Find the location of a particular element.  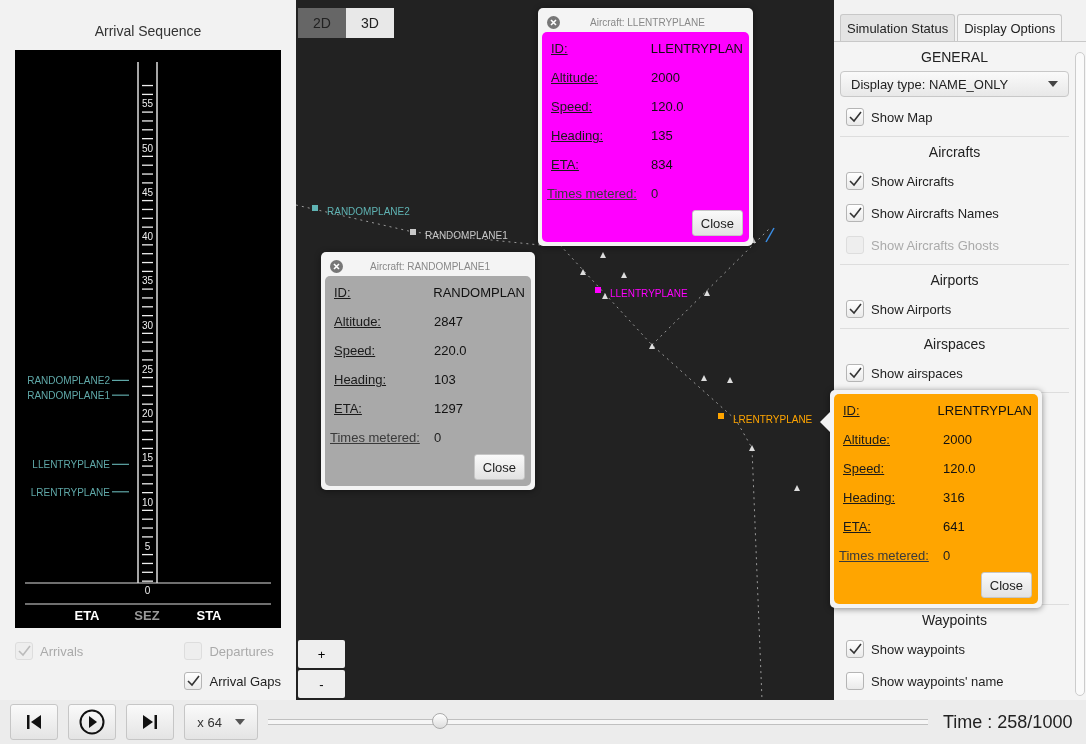

play-button is located at coordinates (92, 722).